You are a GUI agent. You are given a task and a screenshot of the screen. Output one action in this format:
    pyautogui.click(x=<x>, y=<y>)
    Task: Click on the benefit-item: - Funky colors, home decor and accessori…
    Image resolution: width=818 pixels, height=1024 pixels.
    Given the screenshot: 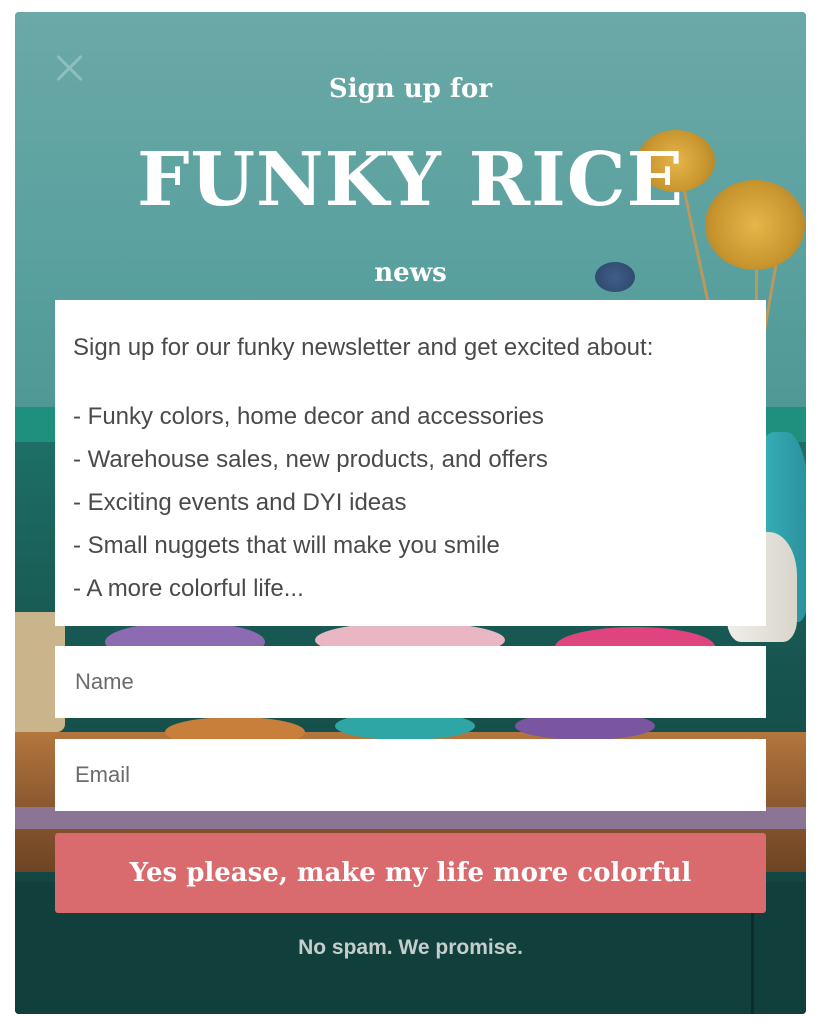 What is the action you would take?
    pyautogui.click(x=308, y=416)
    